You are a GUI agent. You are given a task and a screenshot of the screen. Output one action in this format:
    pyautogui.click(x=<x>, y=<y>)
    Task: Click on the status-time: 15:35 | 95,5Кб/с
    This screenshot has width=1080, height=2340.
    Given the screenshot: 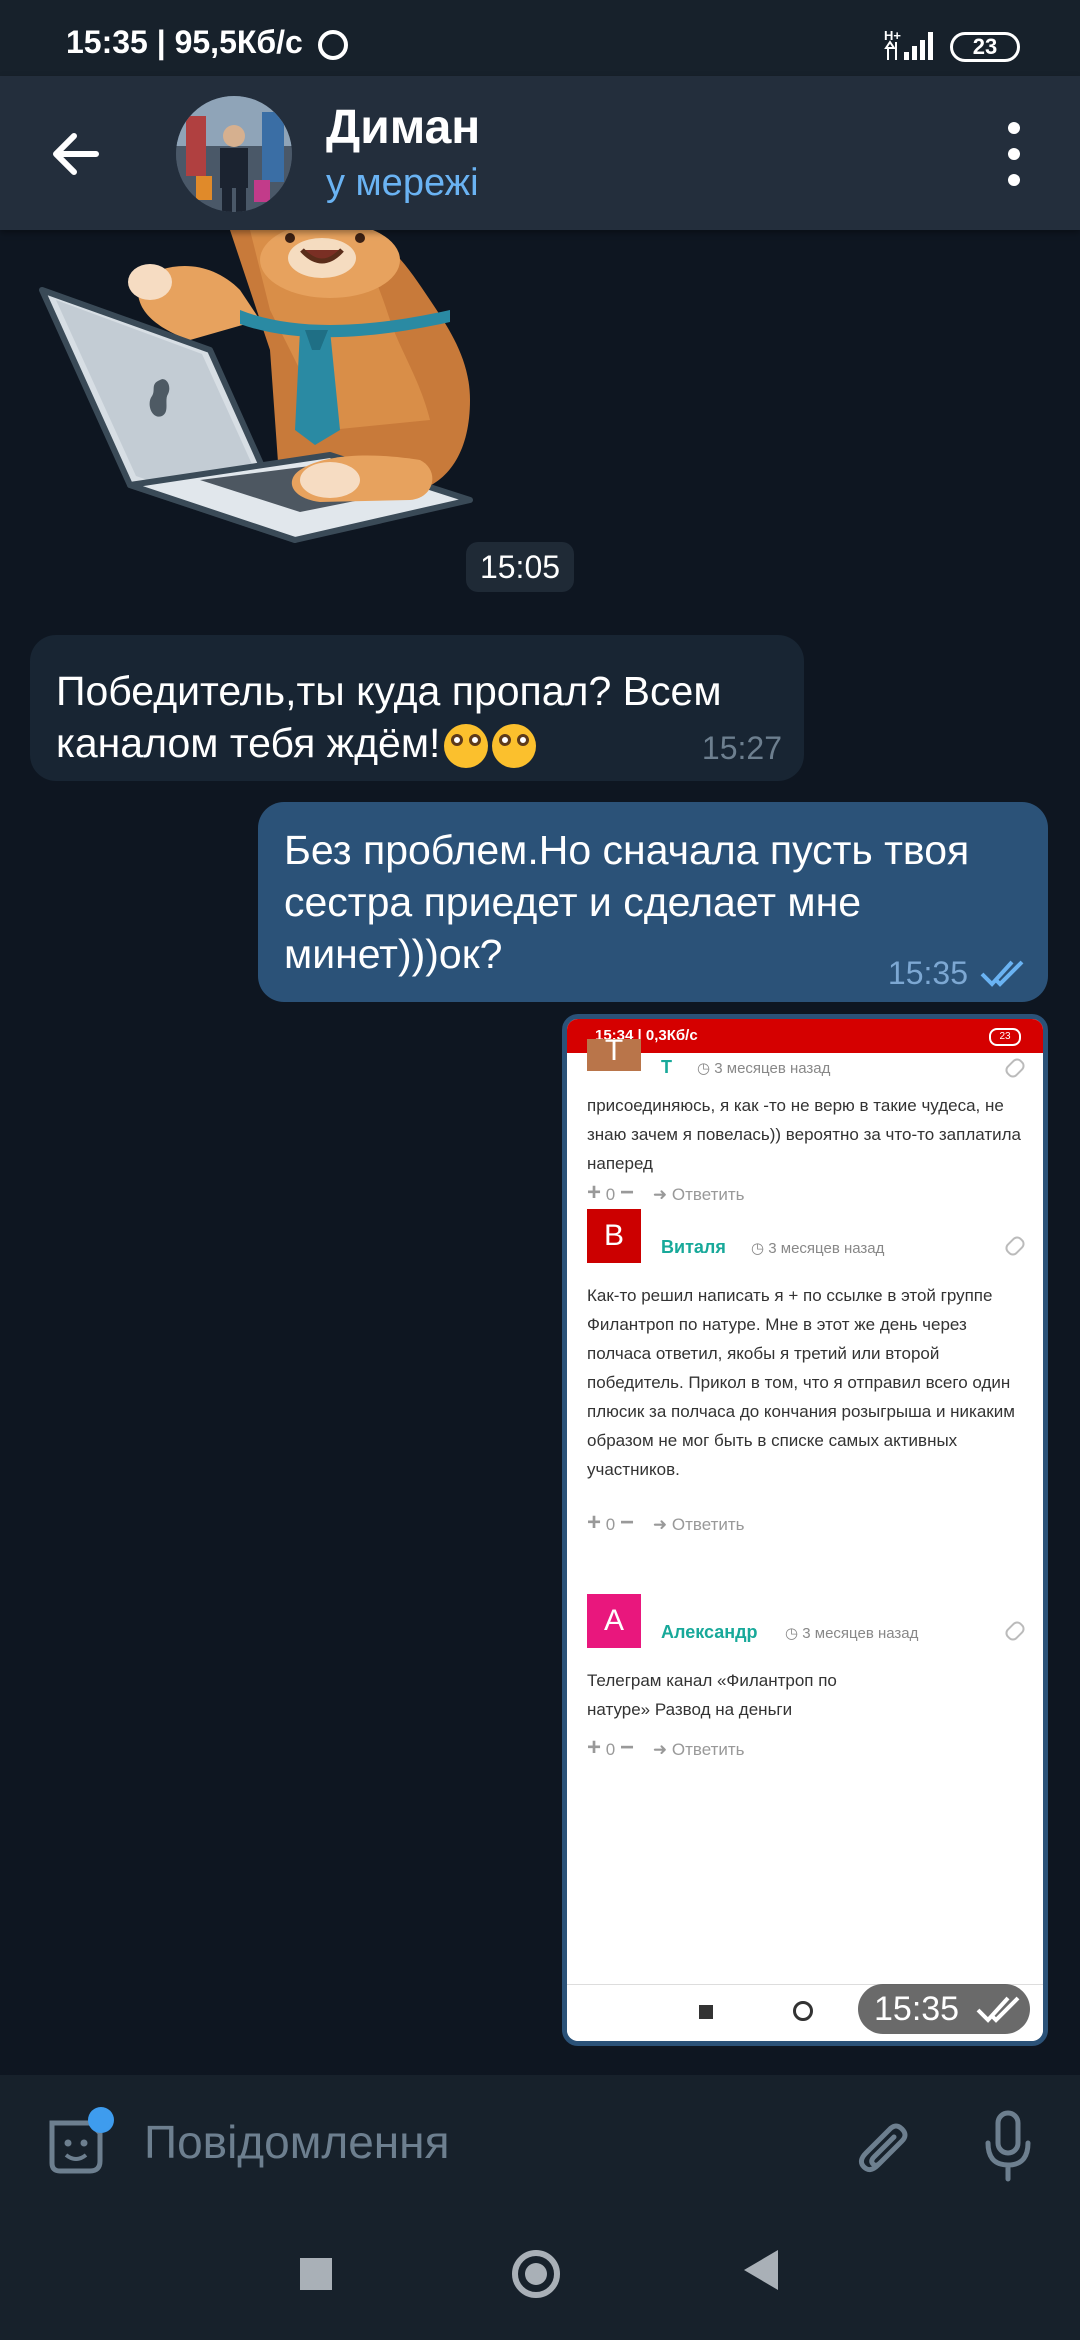 What is the action you would take?
    pyautogui.click(x=184, y=42)
    